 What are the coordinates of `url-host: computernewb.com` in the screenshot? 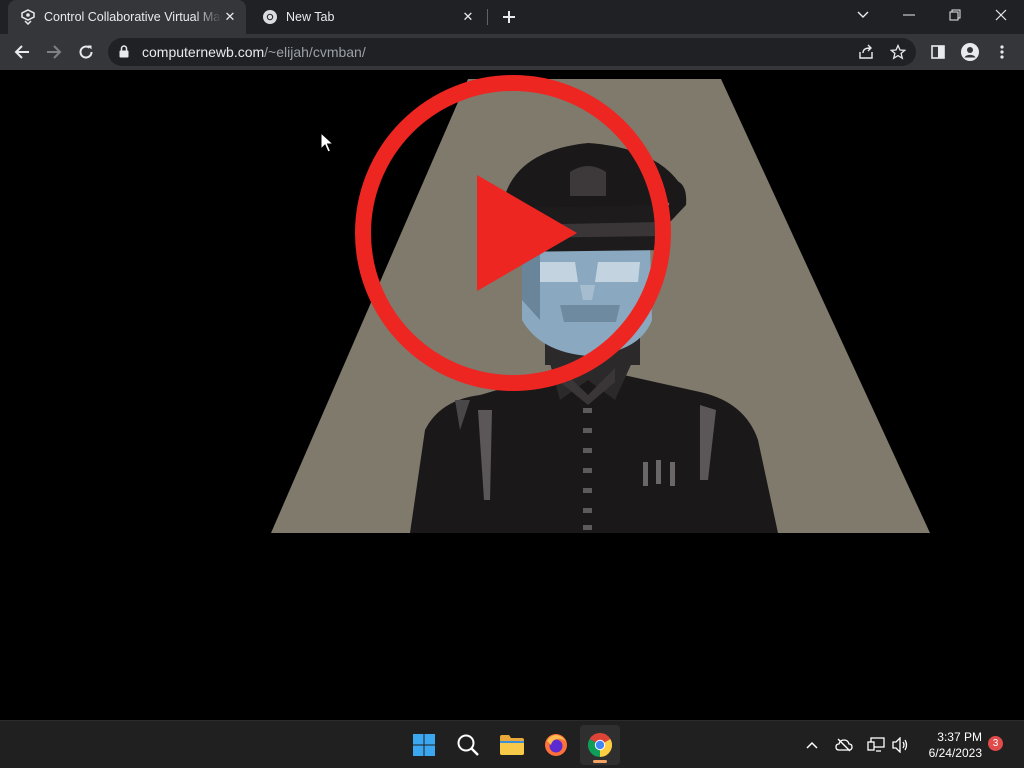 It's located at (203, 52).